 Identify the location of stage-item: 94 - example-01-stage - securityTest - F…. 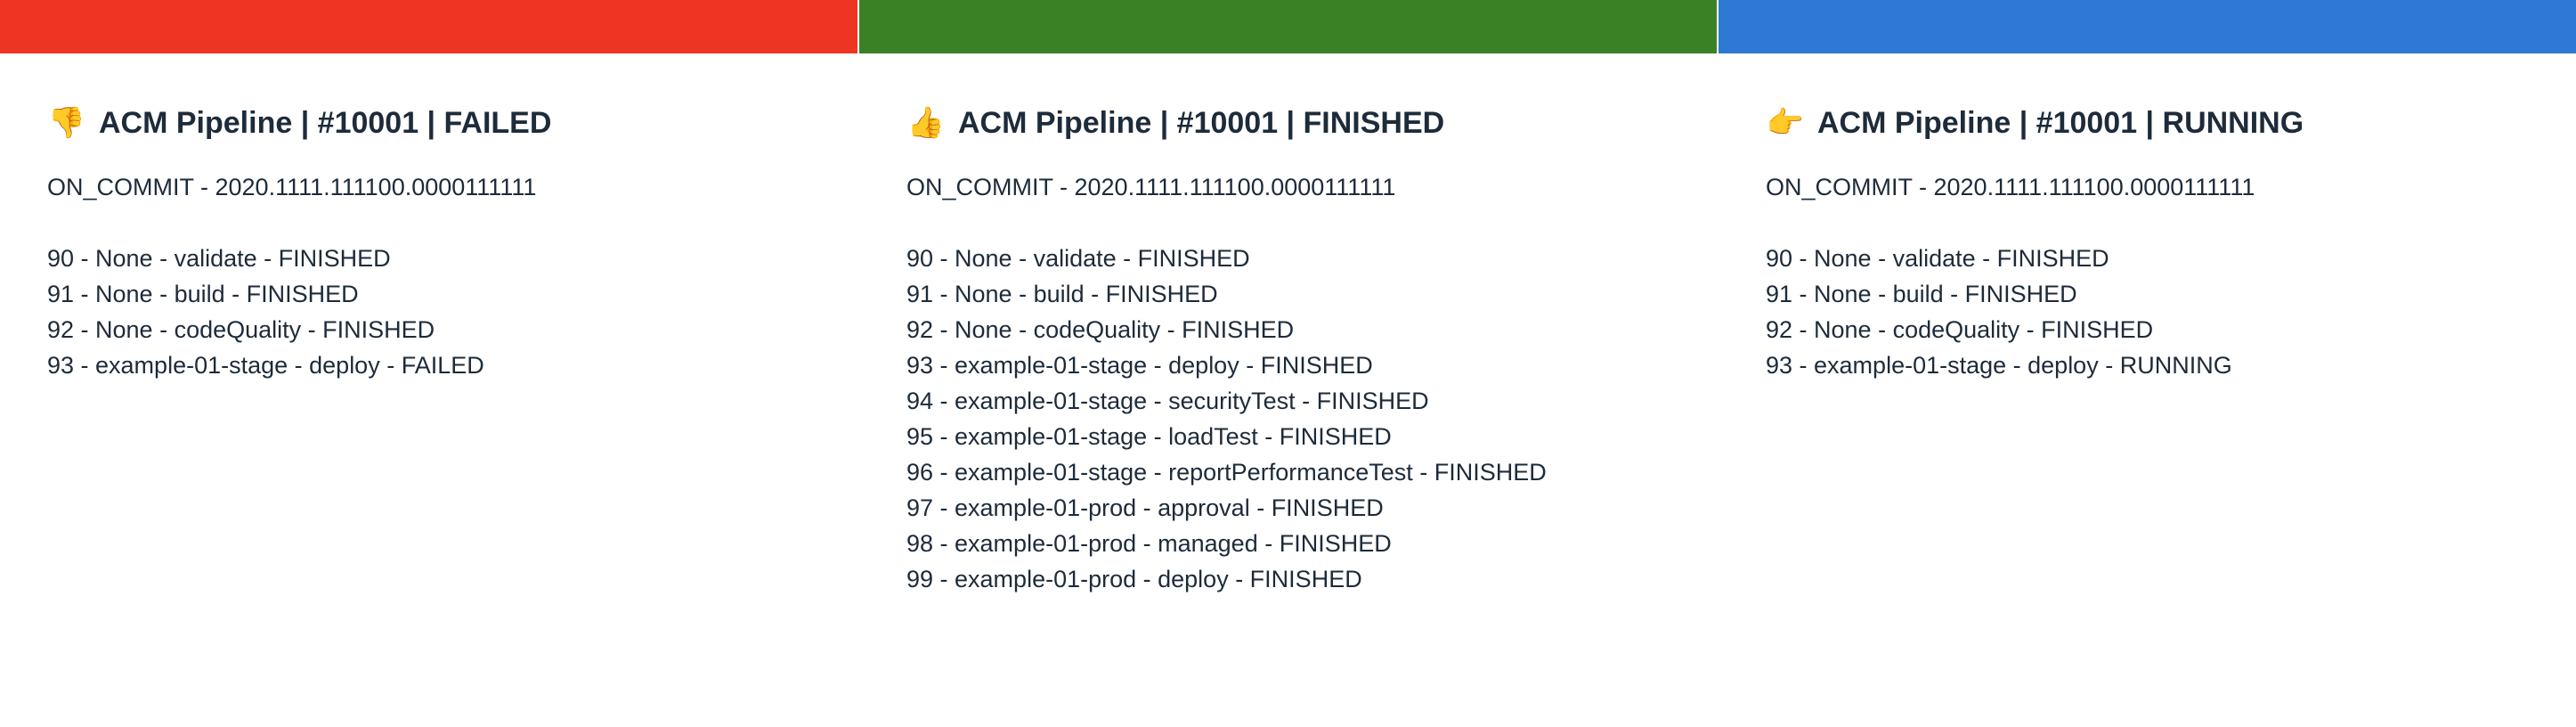
(1167, 401).